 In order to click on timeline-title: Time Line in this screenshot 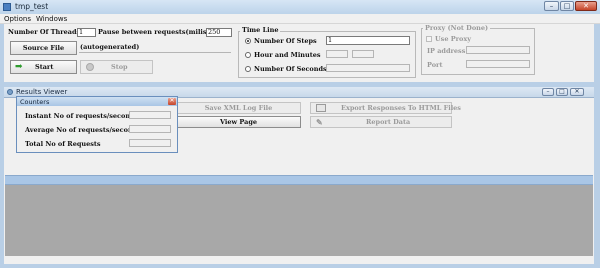, I will do `click(260, 30)`.